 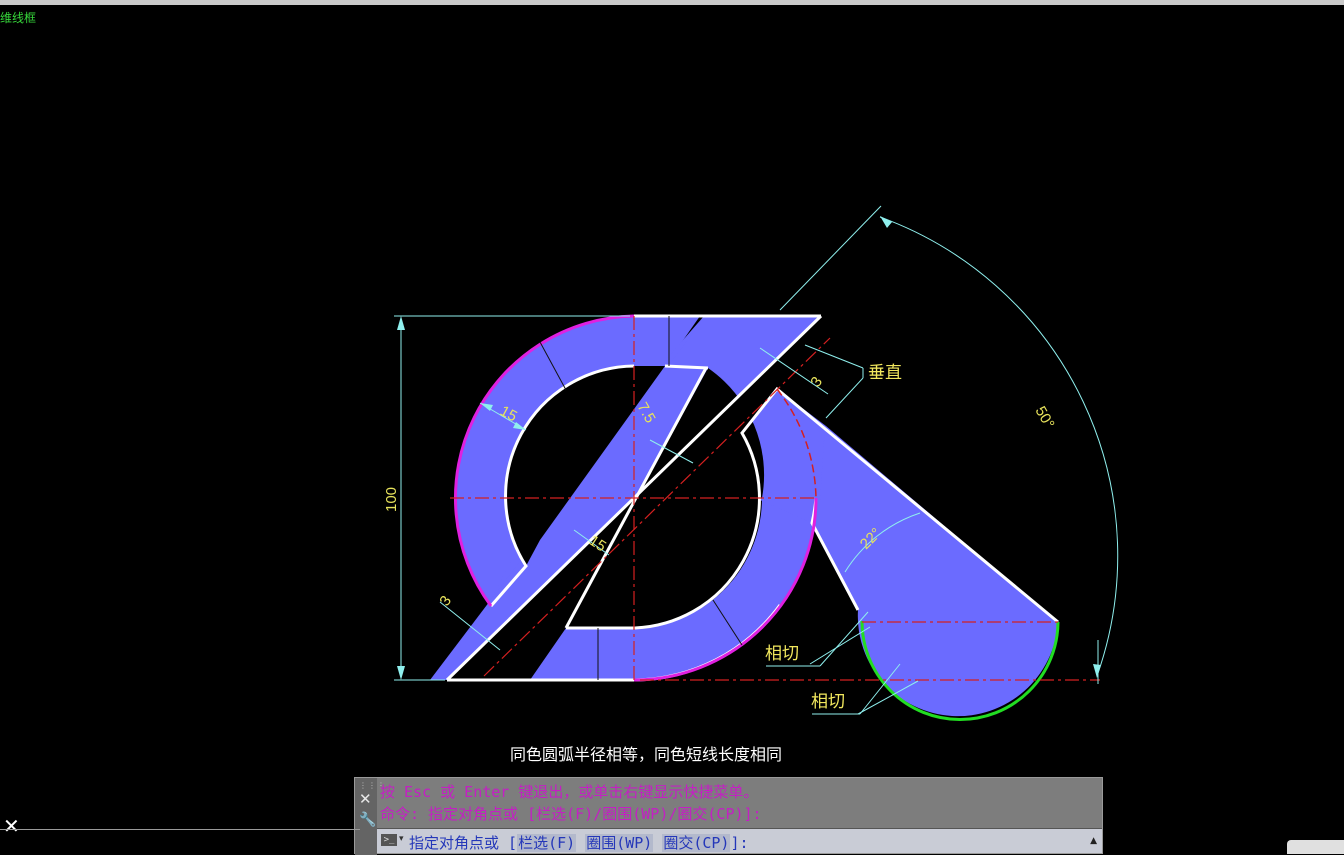 I want to click on scroll-arrow-icon: ▲, so click(x=1093, y=841).